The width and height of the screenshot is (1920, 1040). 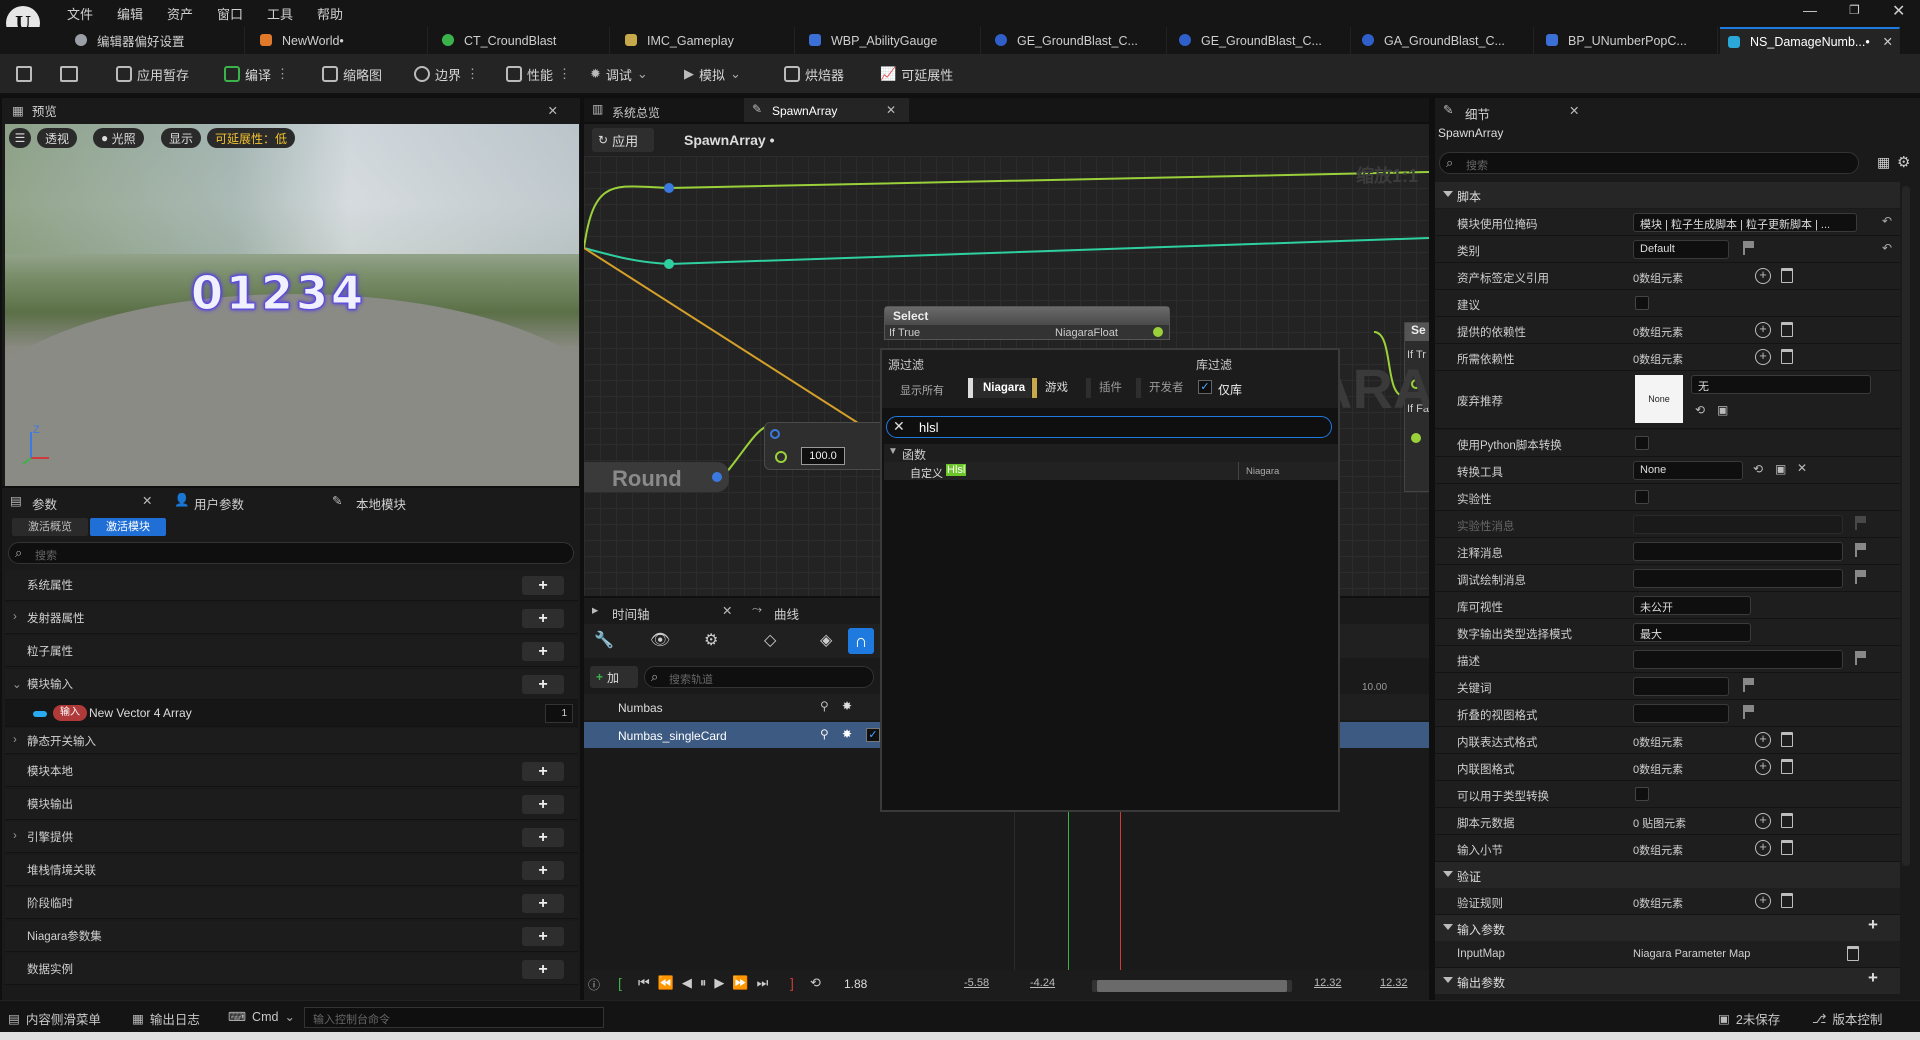 What do you see at coordinates (446, 74) in the screenshot?
I see `bounds-button: 边界 ⋮` at bounding box center [446, 74].